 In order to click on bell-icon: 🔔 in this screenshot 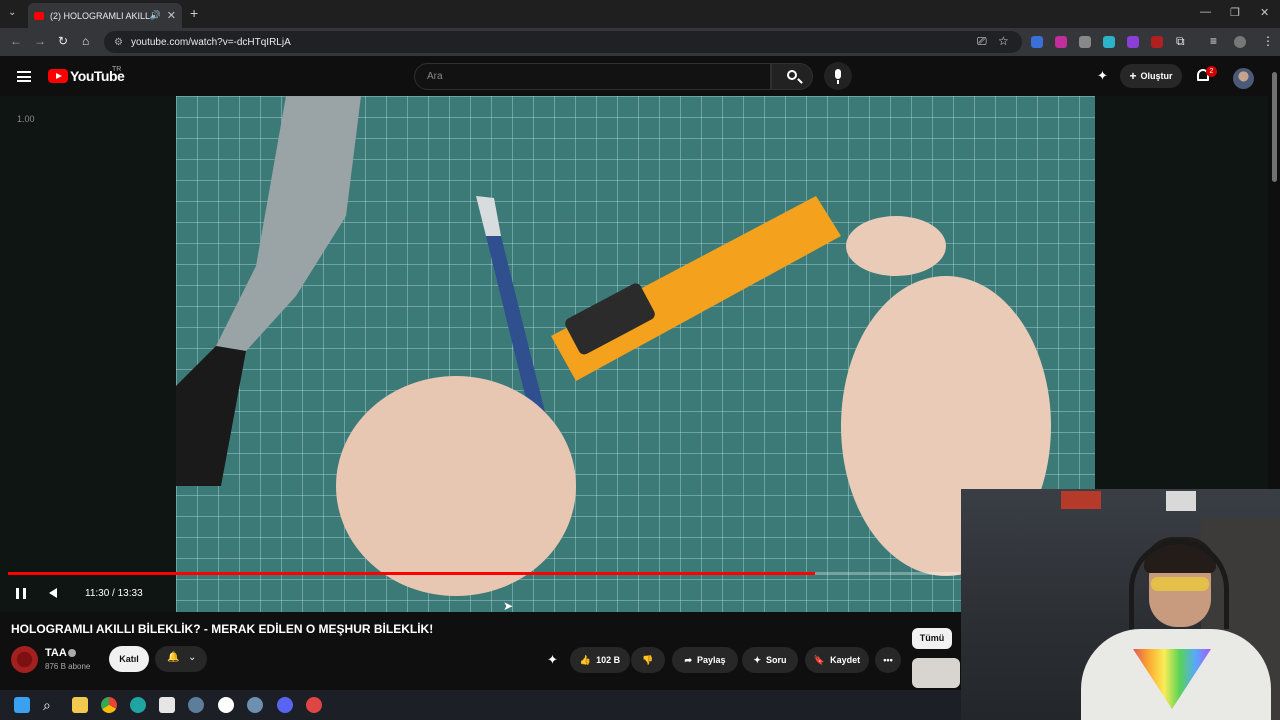, I will do `click(173, 657)`.